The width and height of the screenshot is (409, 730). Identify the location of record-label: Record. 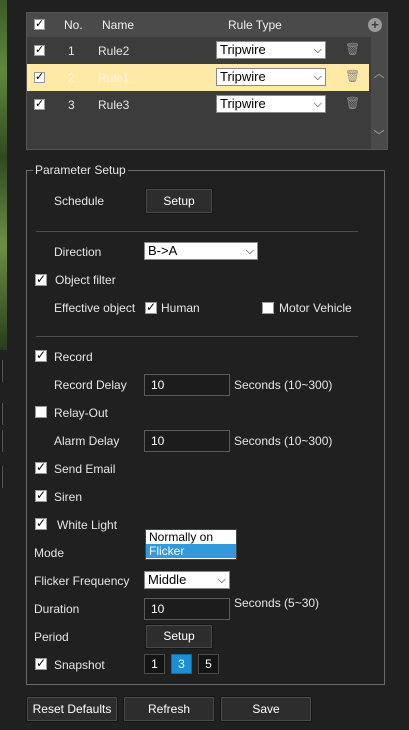
(73, 357).